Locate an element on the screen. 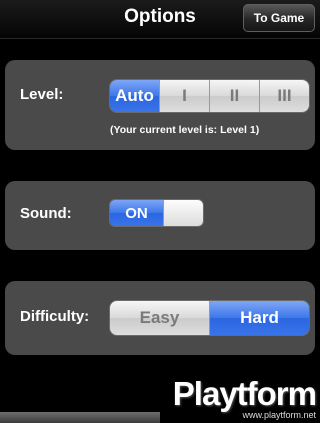 The width and height of the screenshot is (320, 423). sound-toggle: ON is located at coordinates (156, 213).